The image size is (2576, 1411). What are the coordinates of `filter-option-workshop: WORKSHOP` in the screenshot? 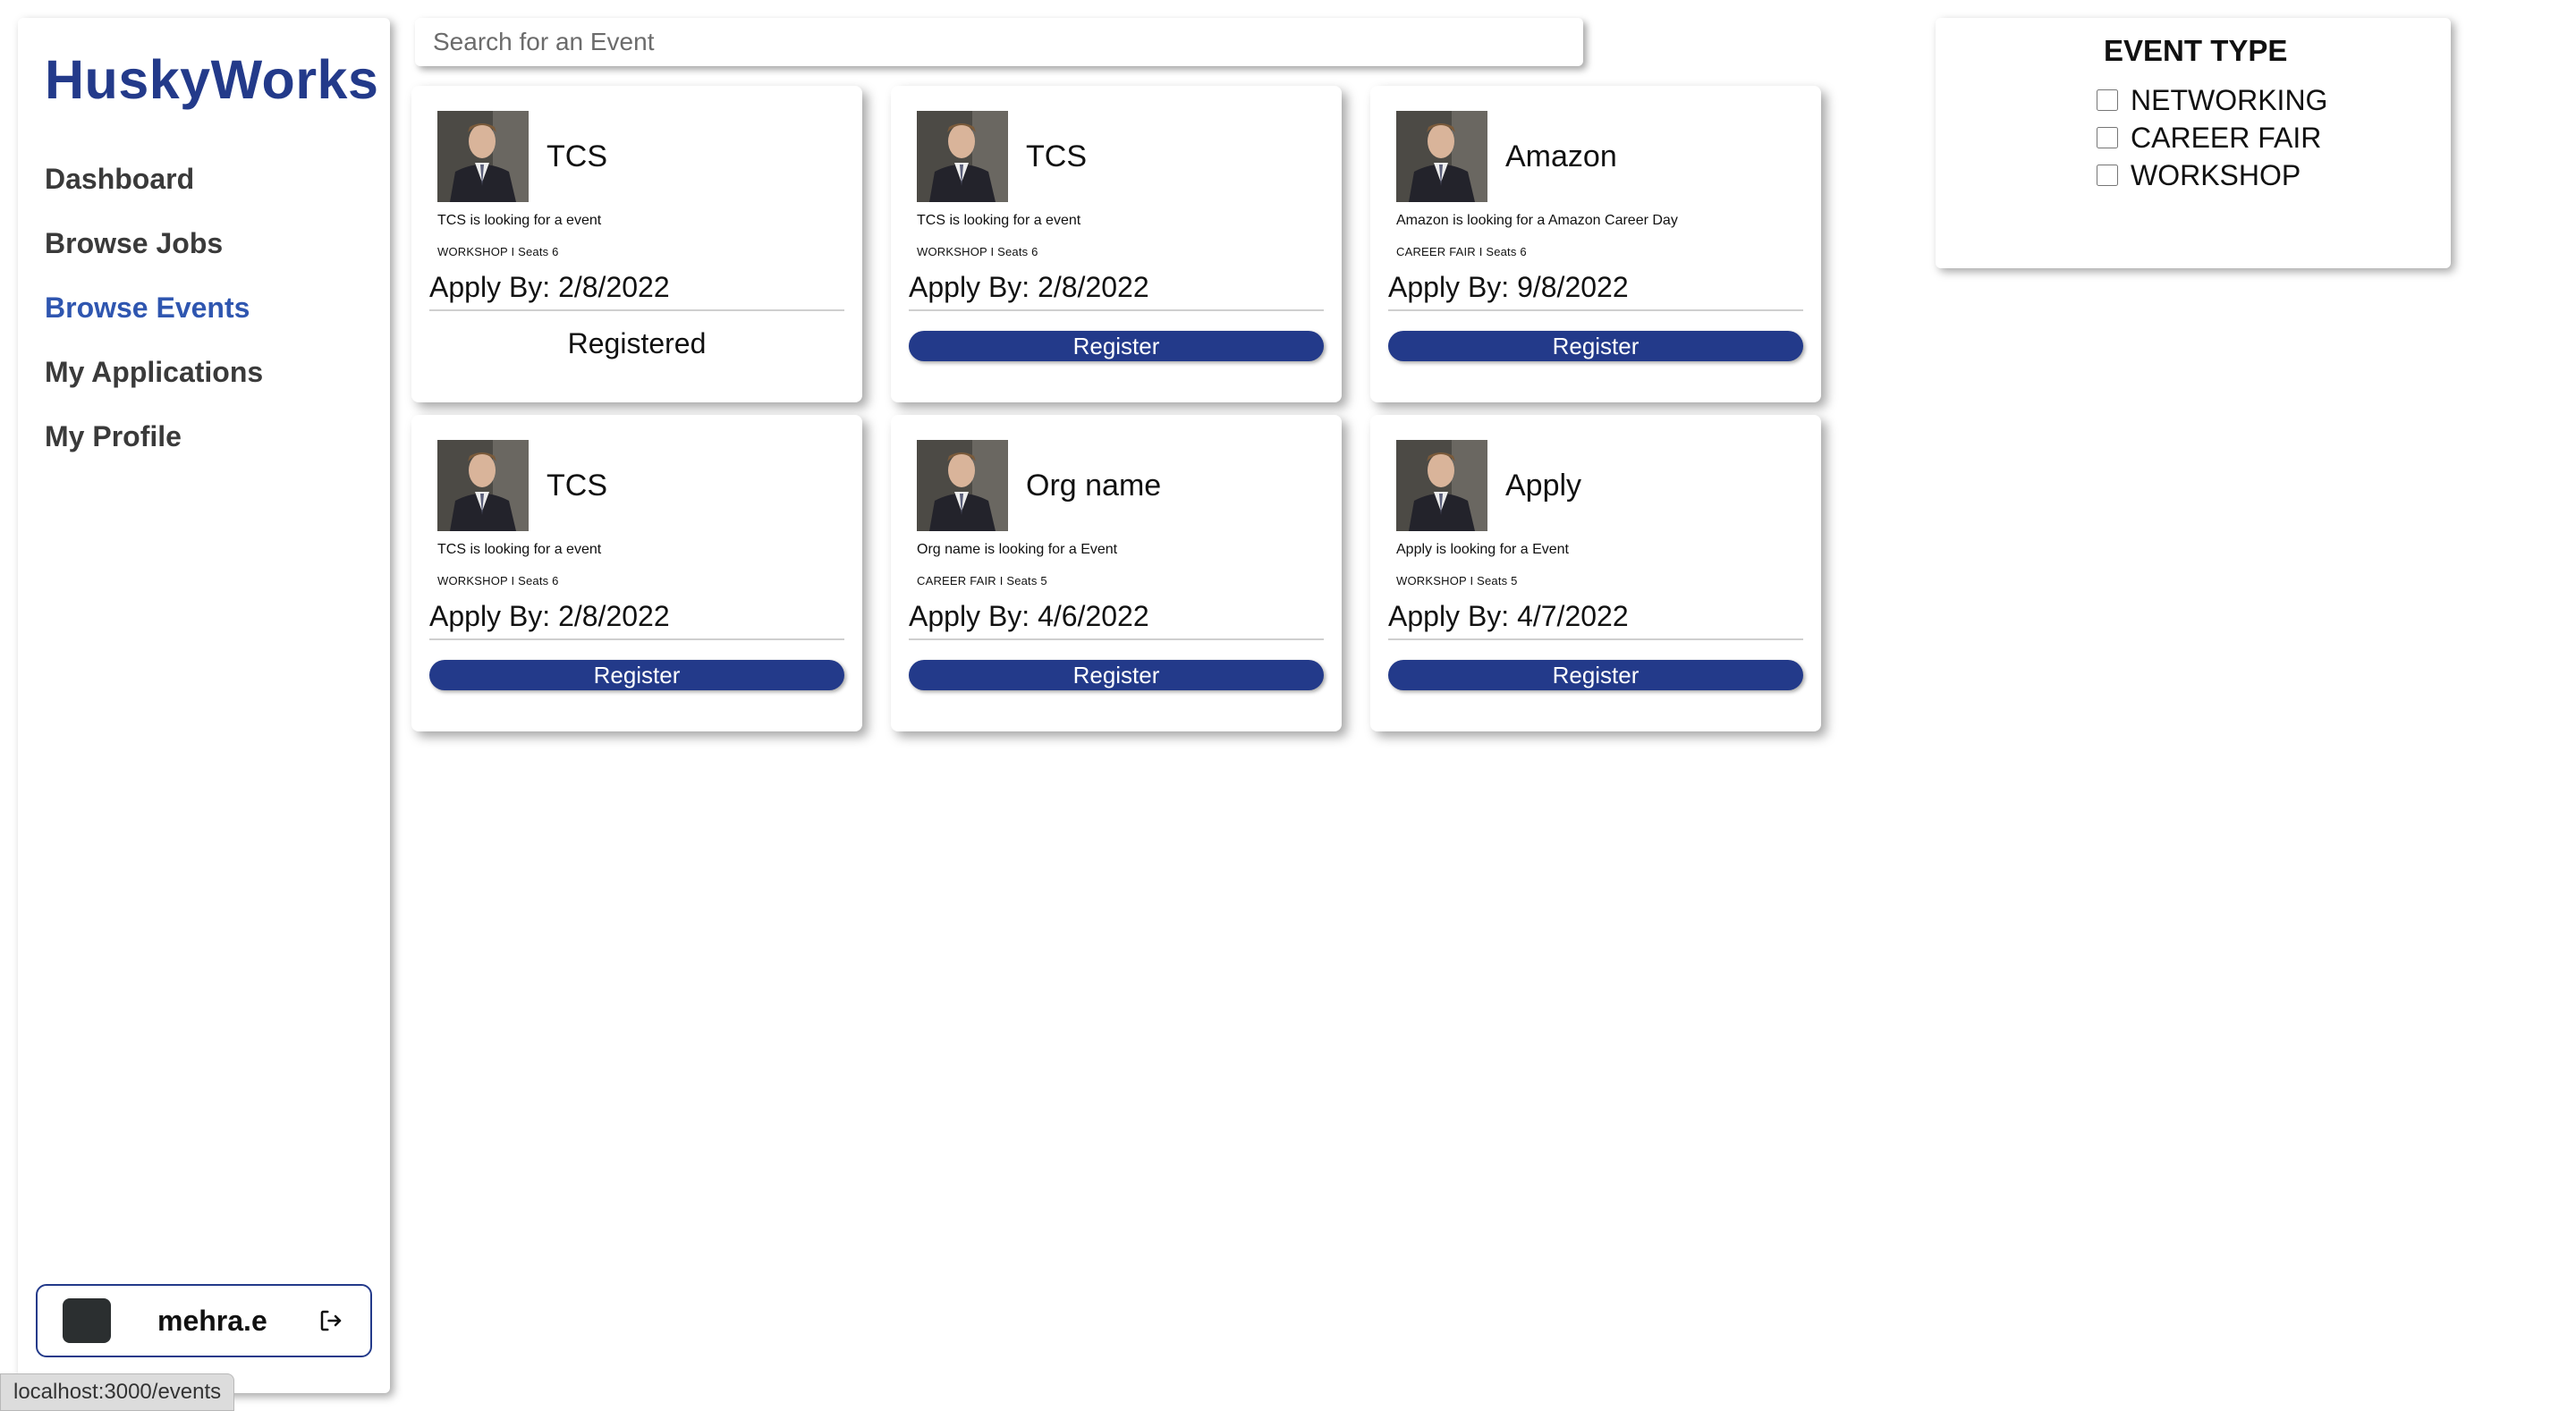 It's located at (2225, 179).